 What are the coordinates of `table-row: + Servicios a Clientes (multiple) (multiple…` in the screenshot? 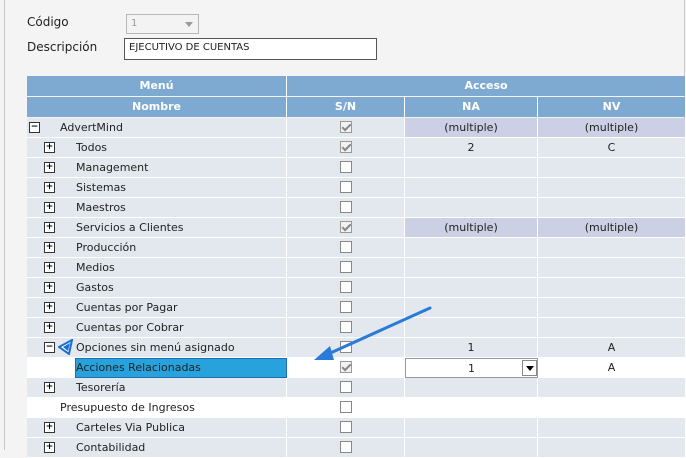 It's located at (356, 228).